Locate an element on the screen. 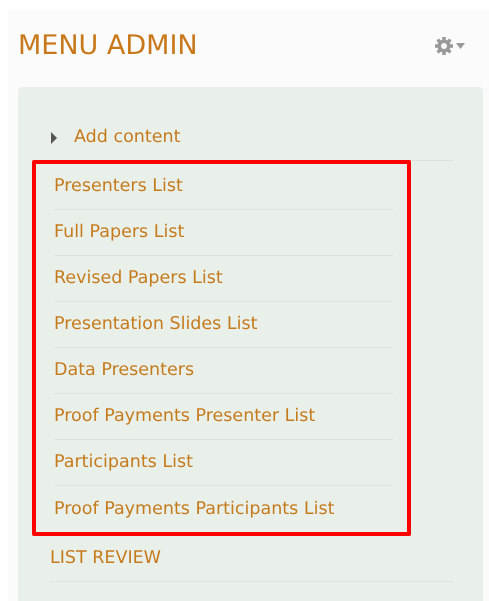  block-title: MENU ADMIN is located at coordinates (108, 46).